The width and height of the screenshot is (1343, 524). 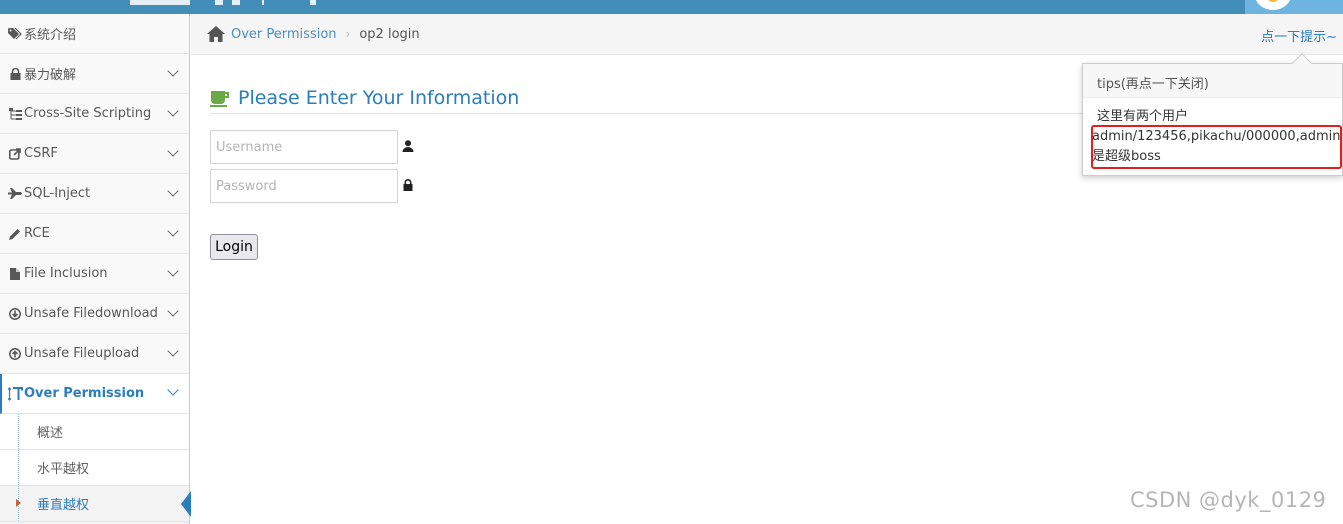 I want to click on sidebar-item-csrf: CSRF, so click(x=94, y=154).